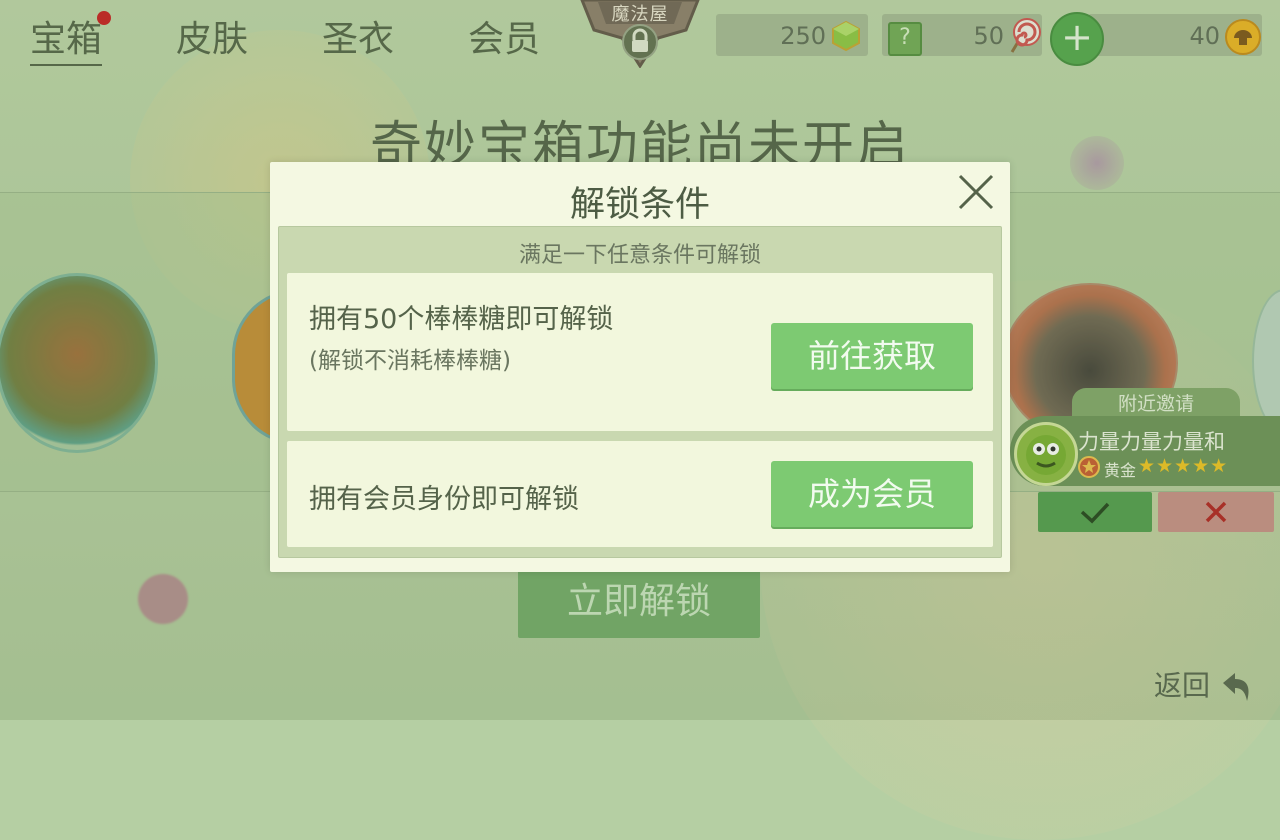  Describe the element at coordinates (461, 319) in the screenshot. I see `condition-lollipop-text: 拥有50个棒棒糖即可解锁` at that location.